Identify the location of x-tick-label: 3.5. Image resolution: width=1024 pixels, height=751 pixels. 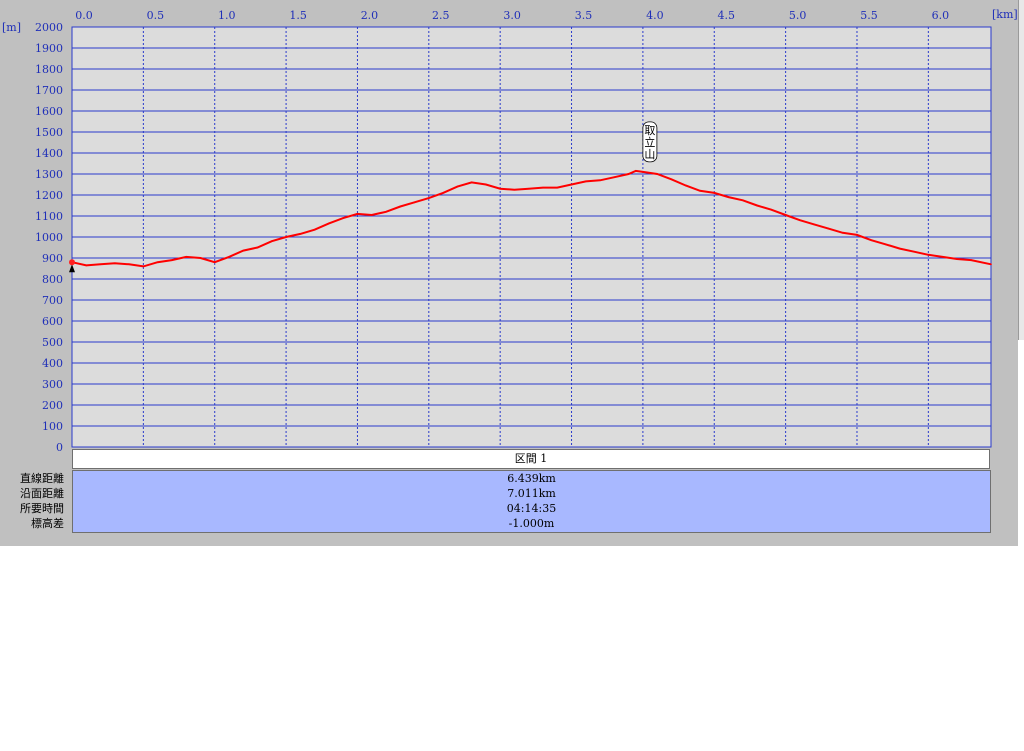
(584, 15).